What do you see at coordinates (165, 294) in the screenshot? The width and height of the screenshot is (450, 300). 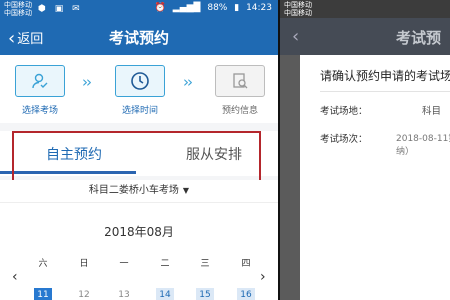 I see `calendar-day: 14` at bounding box center [165, 294].